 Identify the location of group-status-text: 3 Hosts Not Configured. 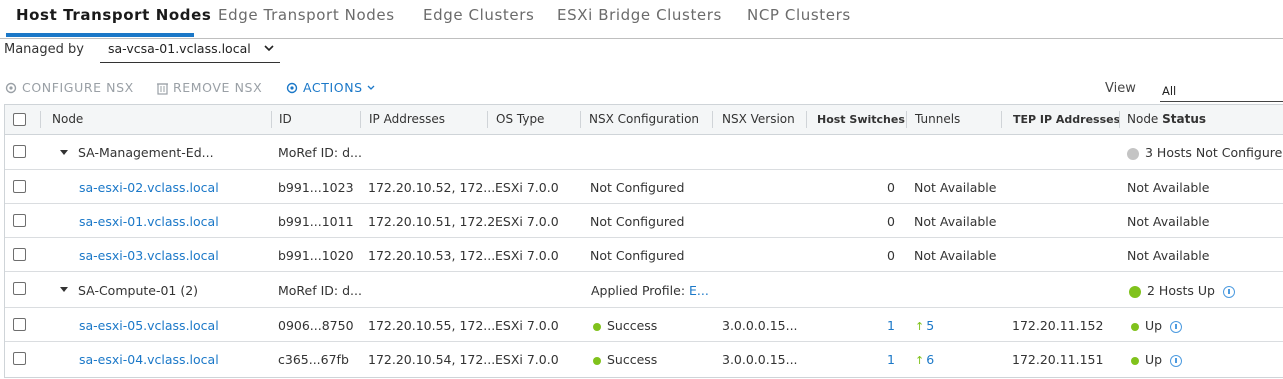
(1214, 152).